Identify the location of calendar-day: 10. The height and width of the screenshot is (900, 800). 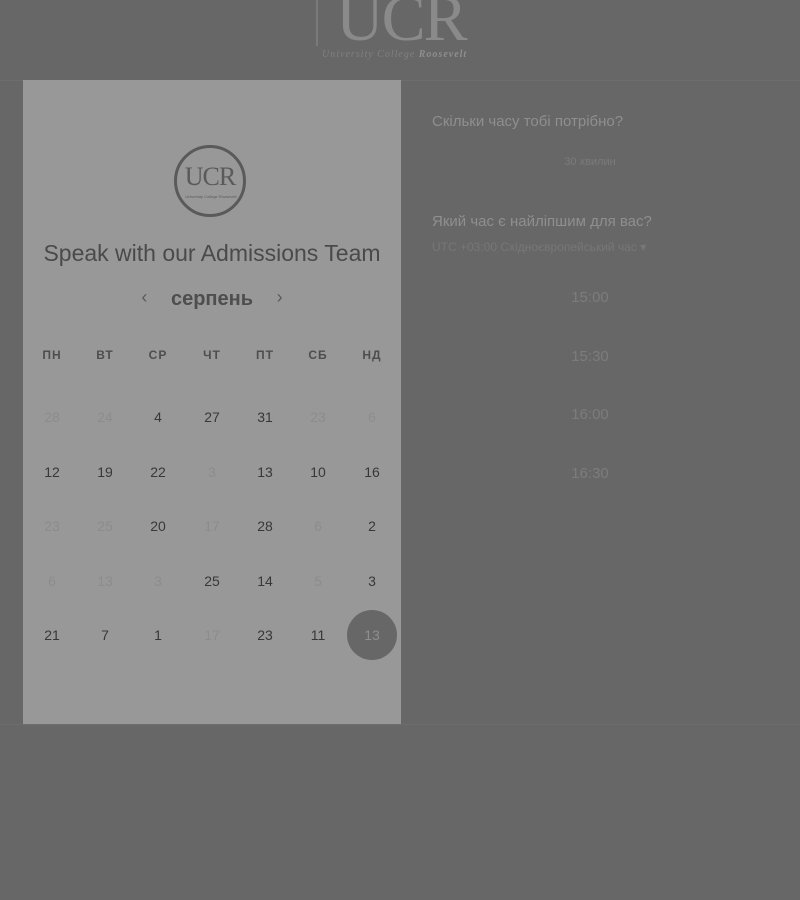
(318, 472).